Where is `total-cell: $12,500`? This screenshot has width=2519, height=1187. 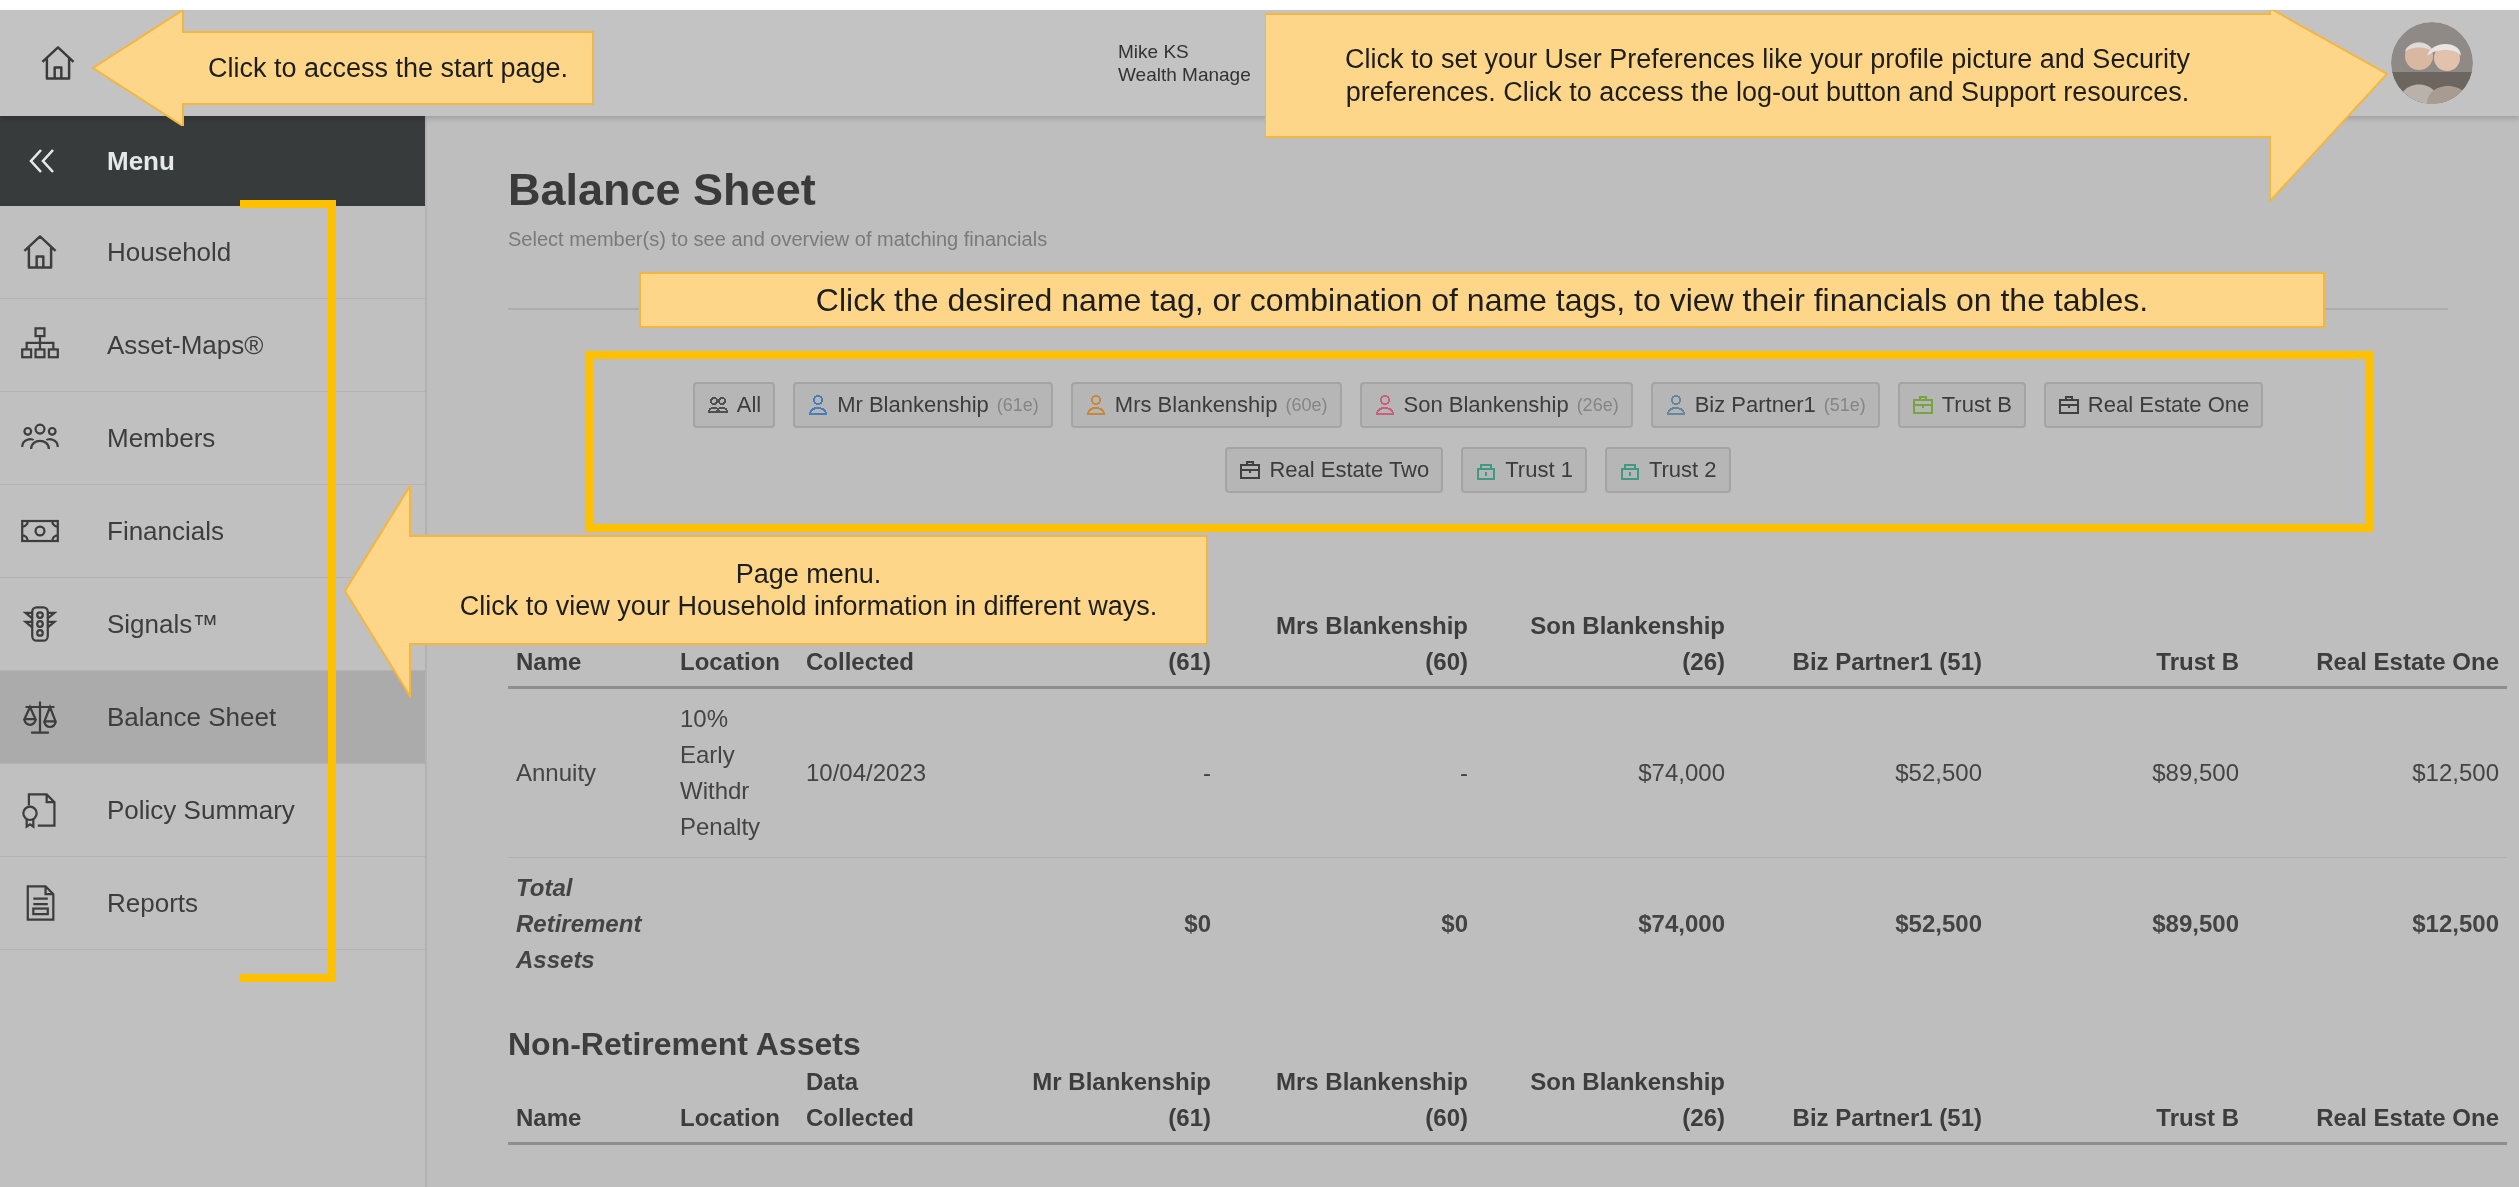 total-cell: $12,500 is located at coordinates (2377, 923).